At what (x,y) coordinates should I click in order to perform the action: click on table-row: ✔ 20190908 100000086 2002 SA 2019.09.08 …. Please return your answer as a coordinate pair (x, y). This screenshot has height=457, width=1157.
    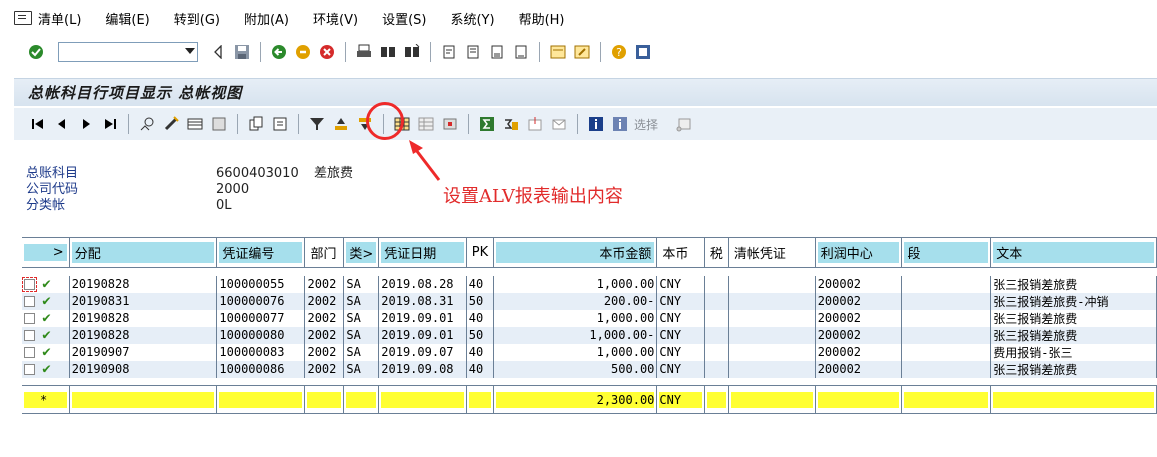
    Looking at the image, I should click on (589, 369).